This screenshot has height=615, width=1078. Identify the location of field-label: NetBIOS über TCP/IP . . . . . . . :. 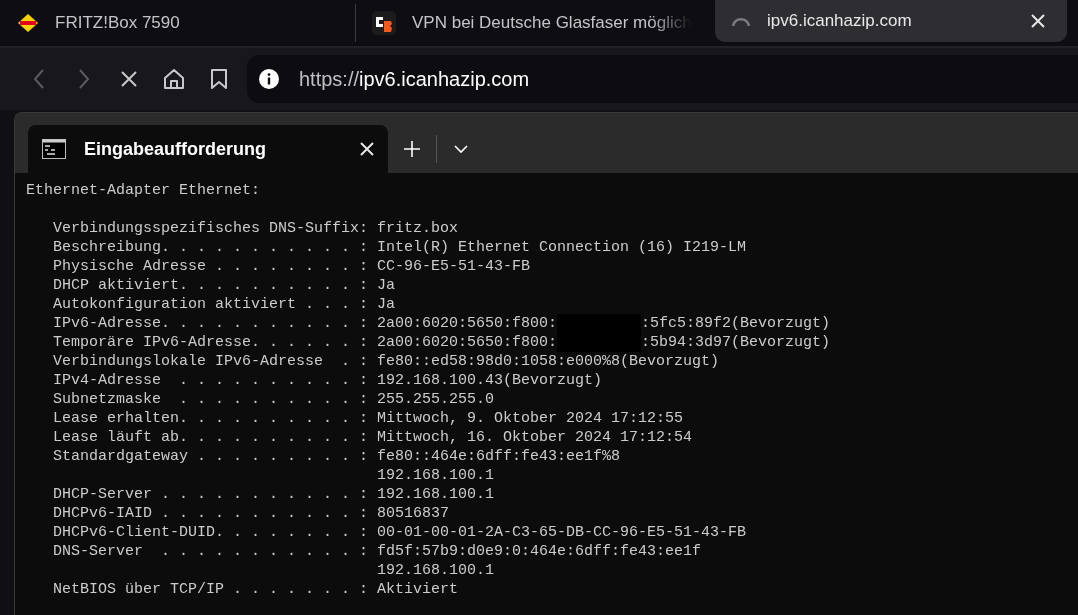
(211, 589).